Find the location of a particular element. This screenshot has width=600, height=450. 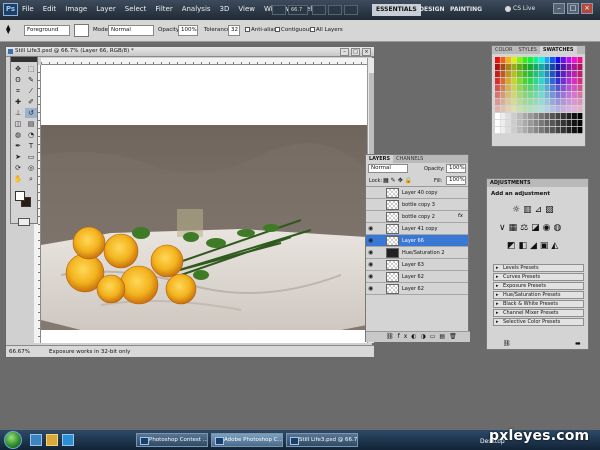

tab-styles: STYLES is located at coordinates (527, 50).